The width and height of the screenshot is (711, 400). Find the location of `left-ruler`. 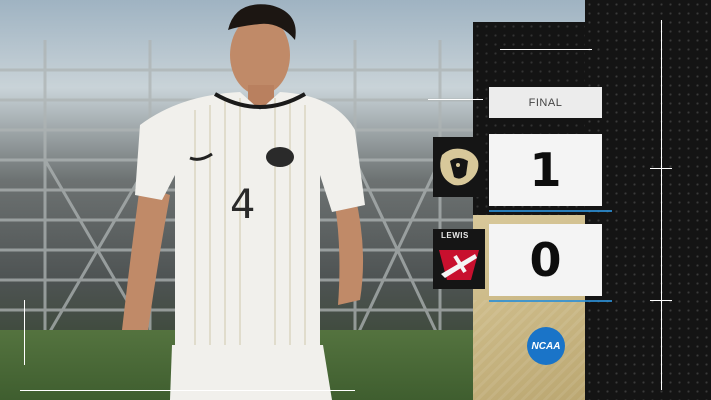

left-ruler is located at coordinates (24, 332).